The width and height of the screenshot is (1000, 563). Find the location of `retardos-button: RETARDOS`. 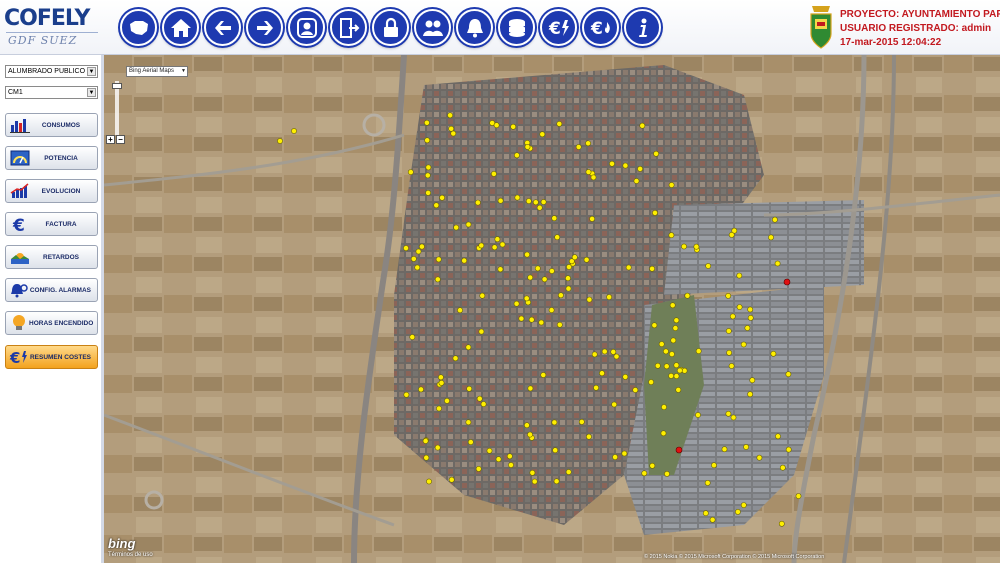

retardos-button: RETARDOS is located at coordinates (51, 257).